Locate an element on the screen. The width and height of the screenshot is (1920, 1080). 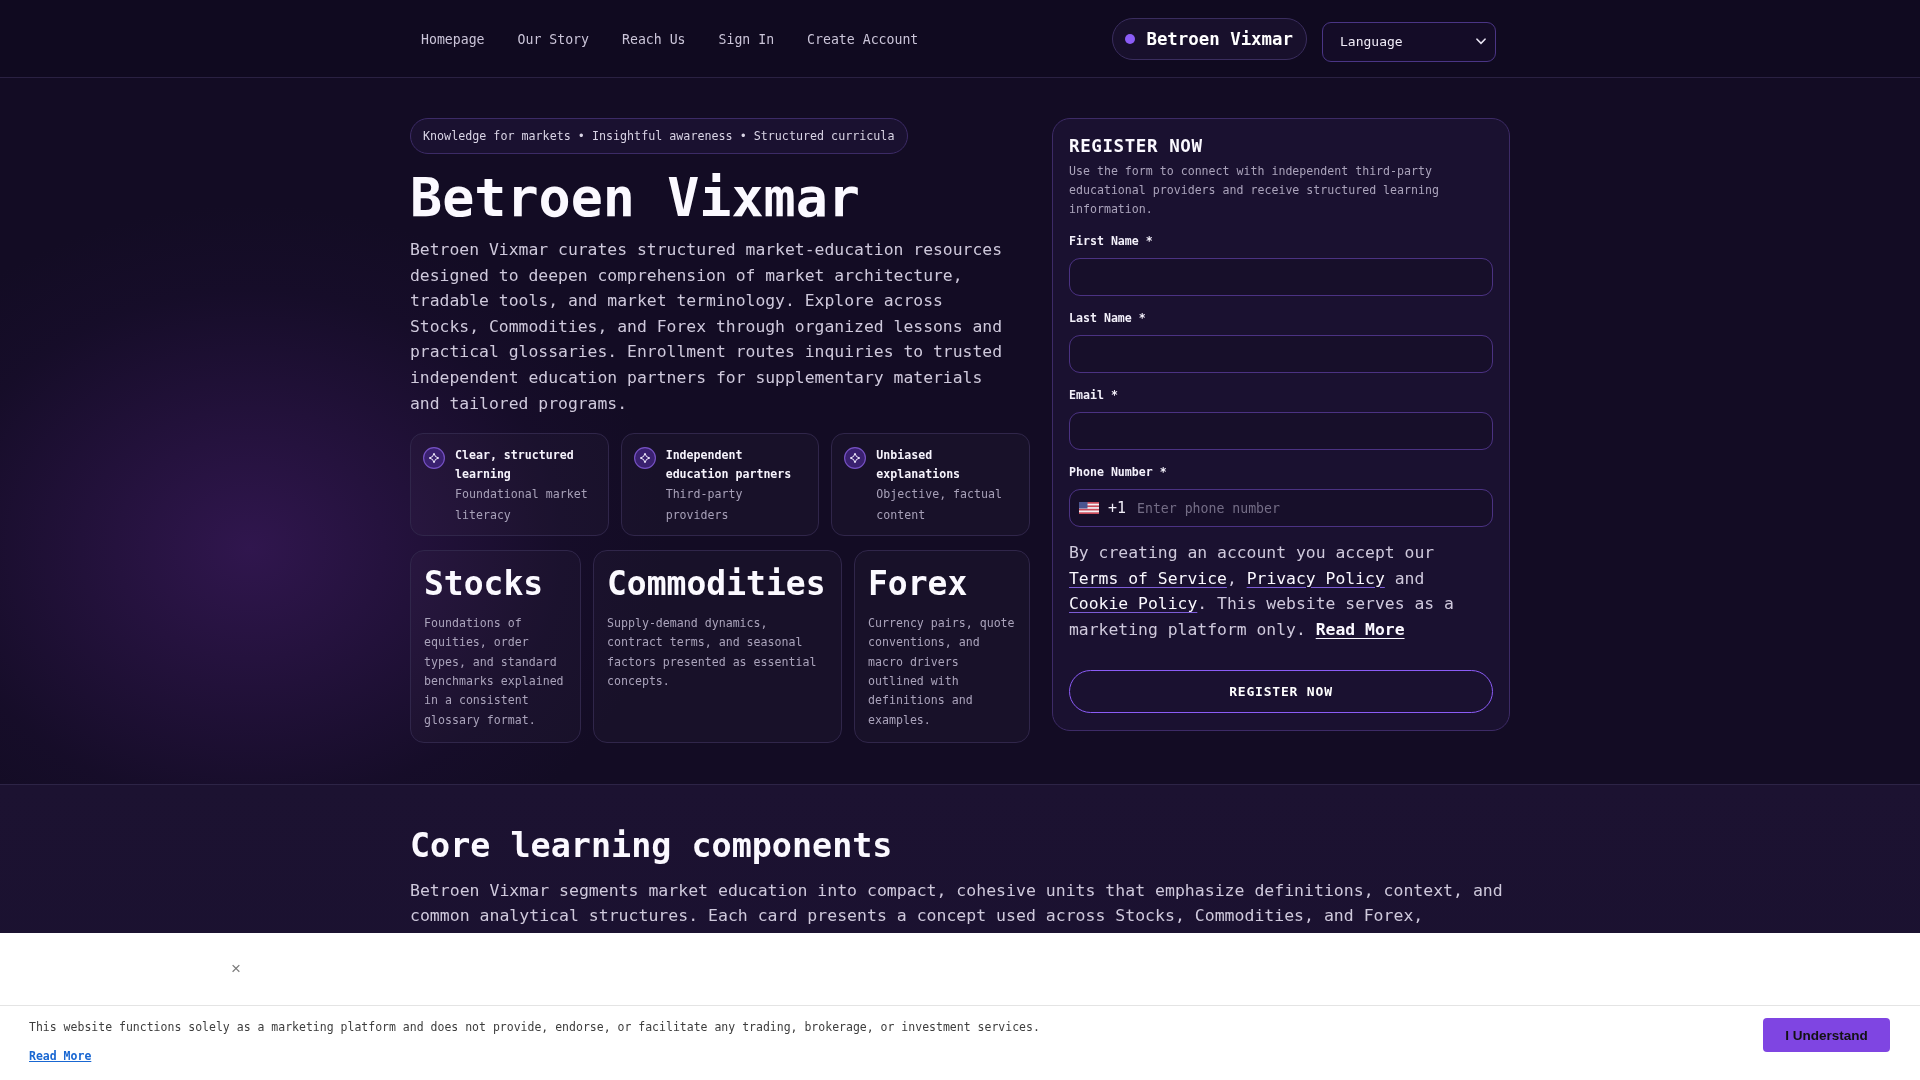
field-label: First Name * is located at coordinates (1111, 241).